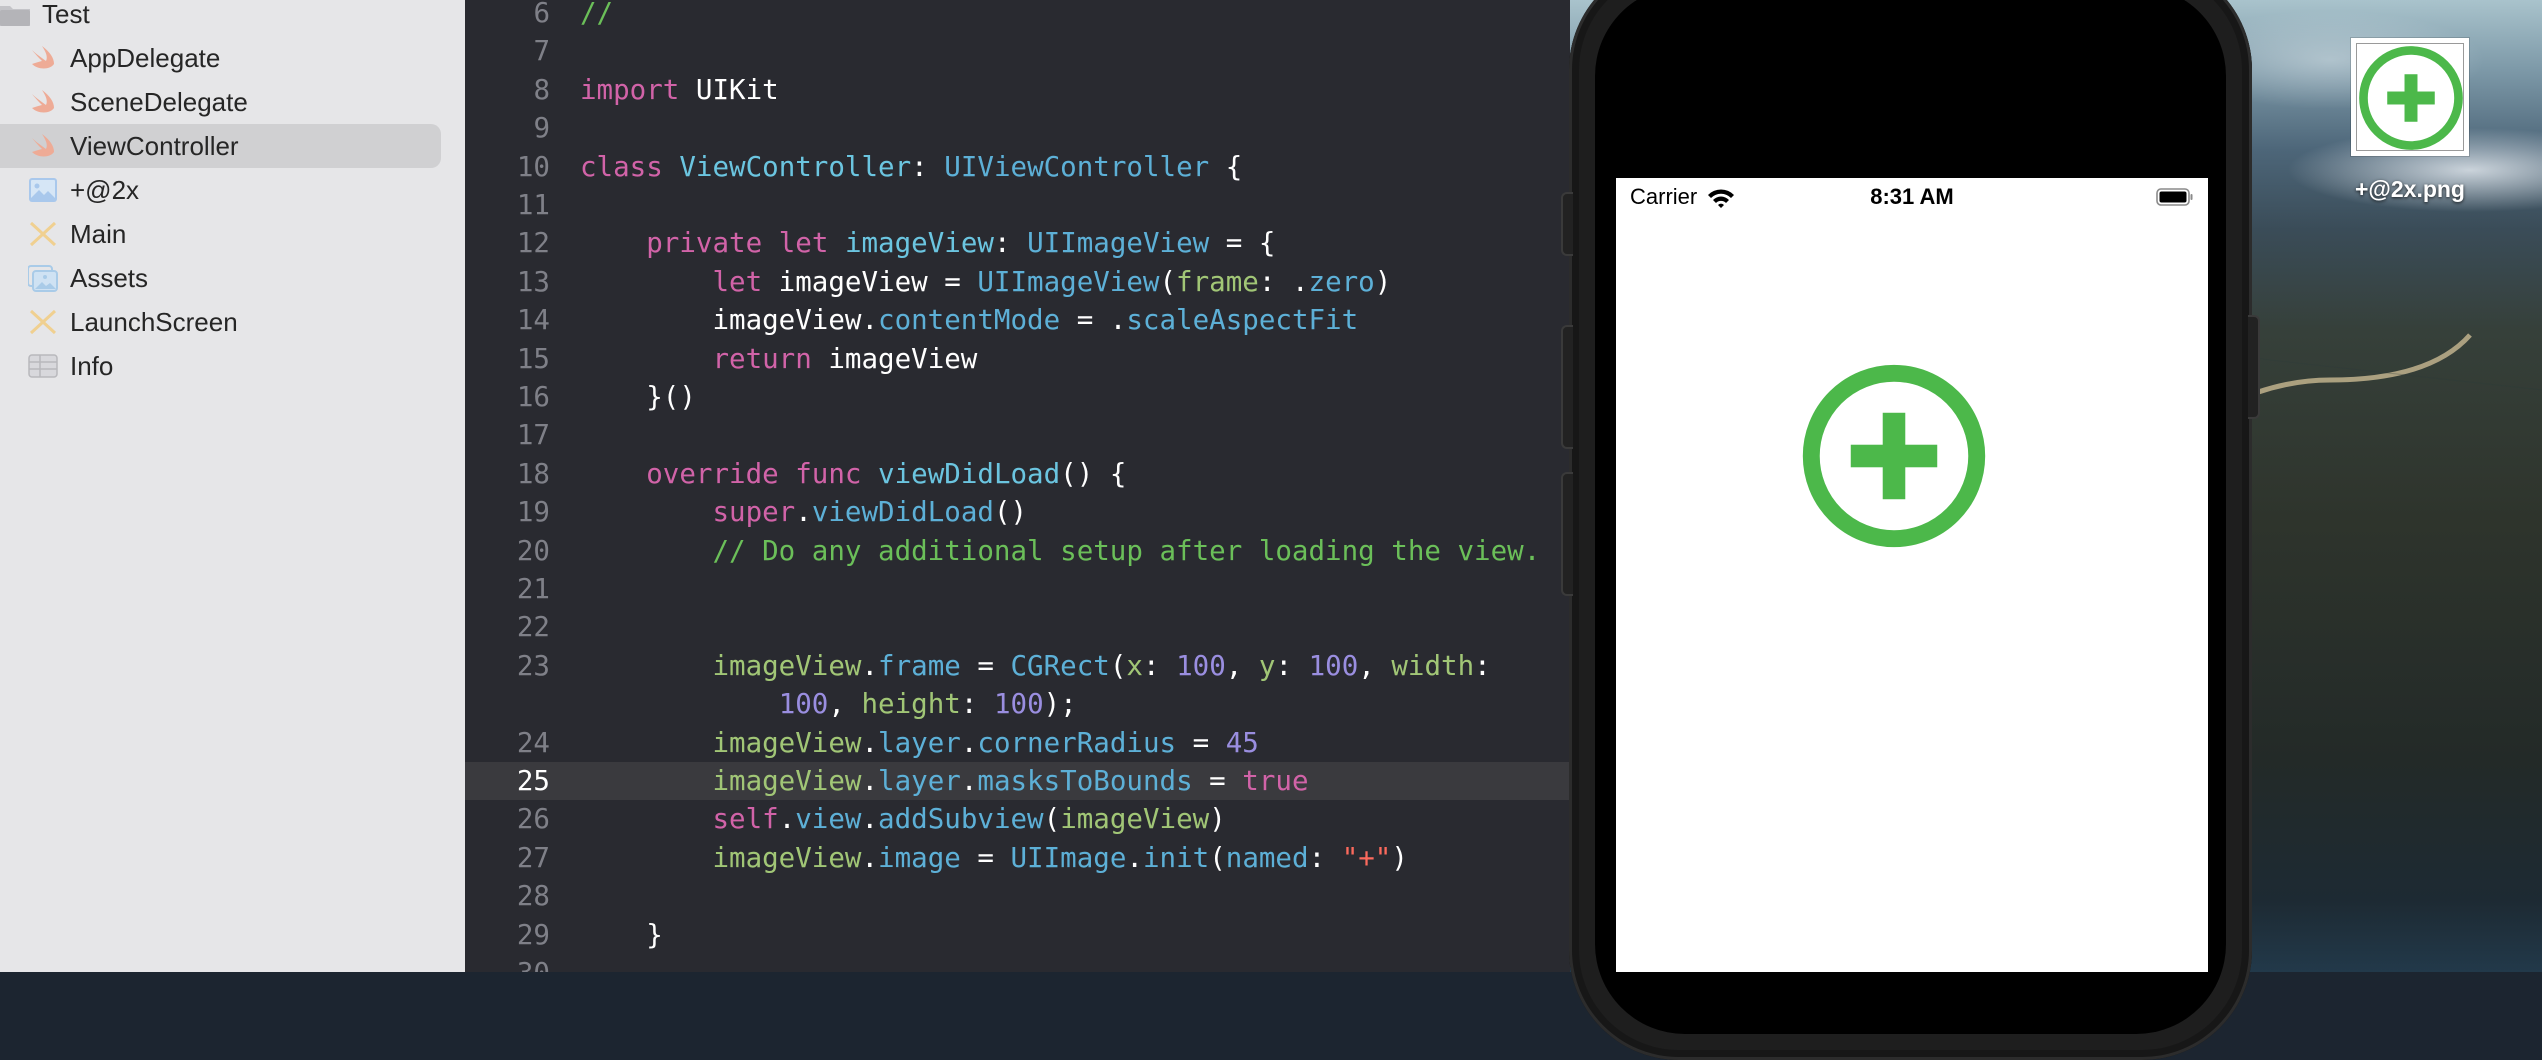 The height and width of the screenshot is (1060, 2542). What do you see at coordinates (1017, 435) in the screenshot?
I see `code-line: 17` at bounding box center [1017, 435].